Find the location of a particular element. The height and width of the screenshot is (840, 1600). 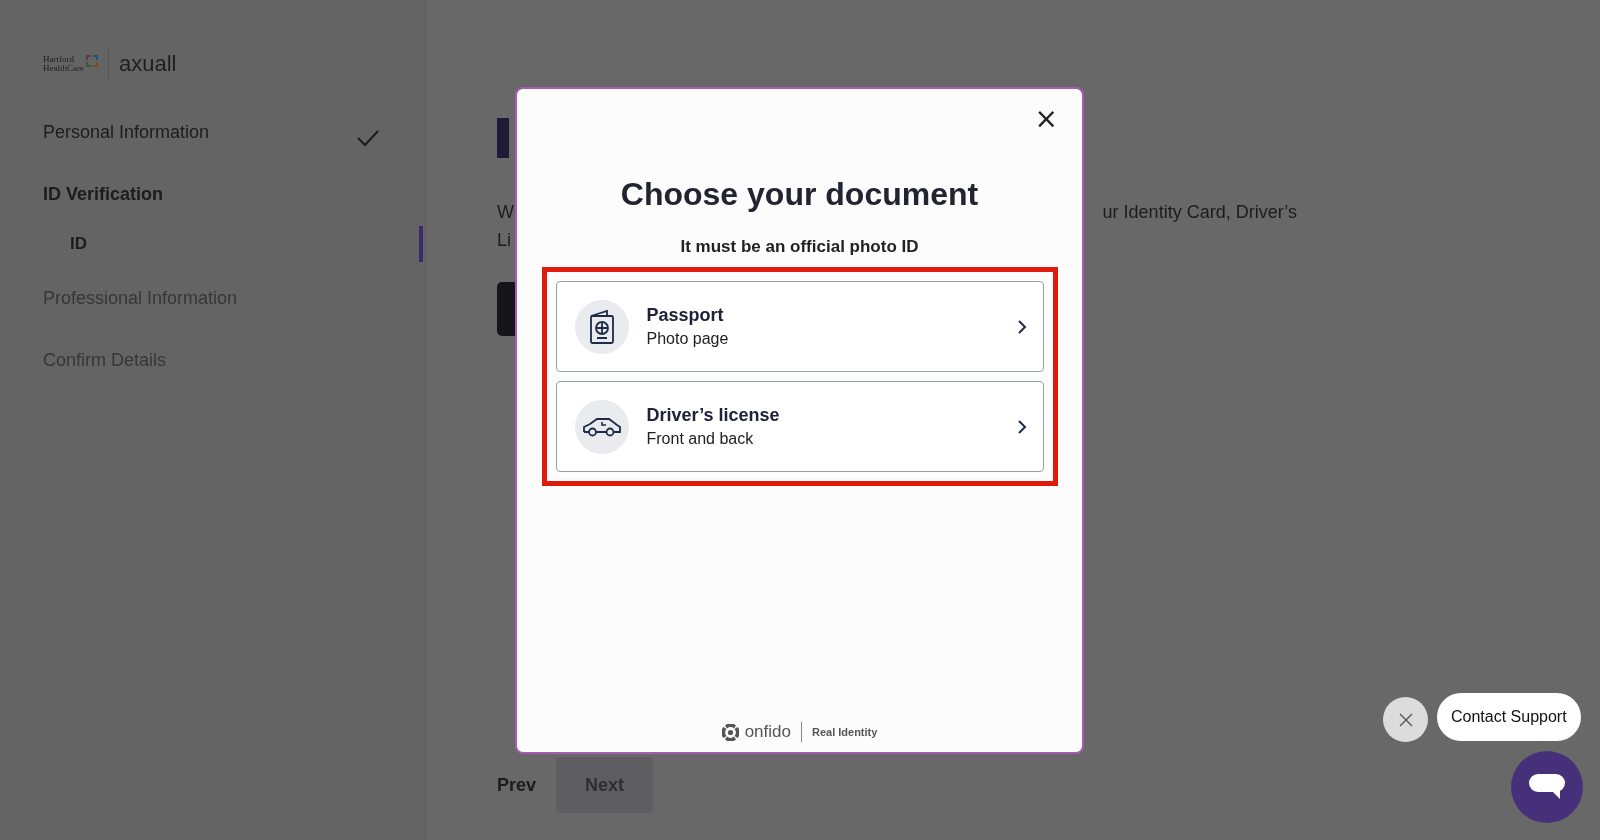

step-label: Personal Information is located at coordinates (126, 132).